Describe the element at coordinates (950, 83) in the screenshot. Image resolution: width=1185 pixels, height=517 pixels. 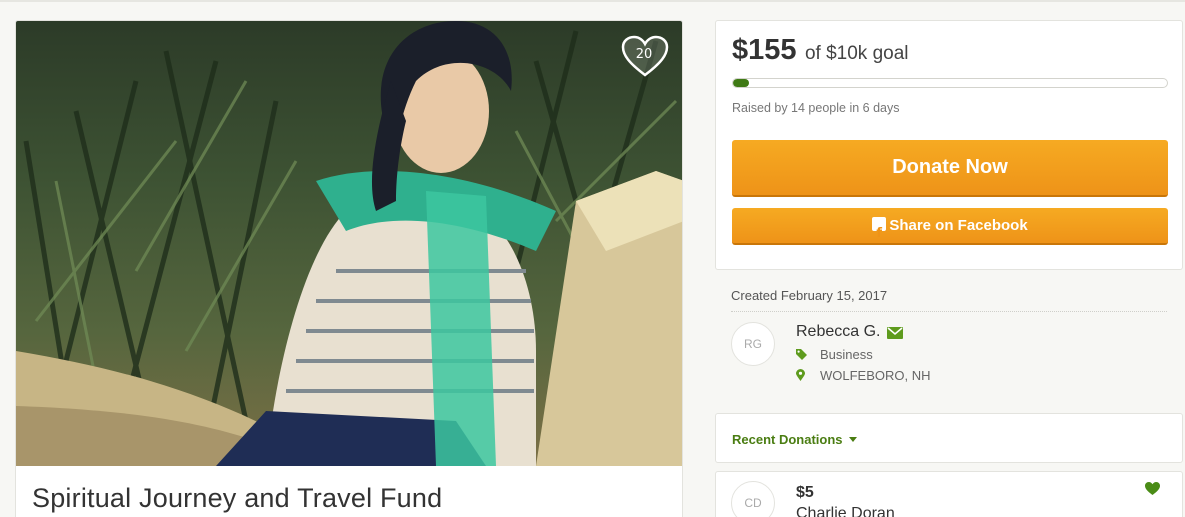
I see `funding-progress-bar` at that location.